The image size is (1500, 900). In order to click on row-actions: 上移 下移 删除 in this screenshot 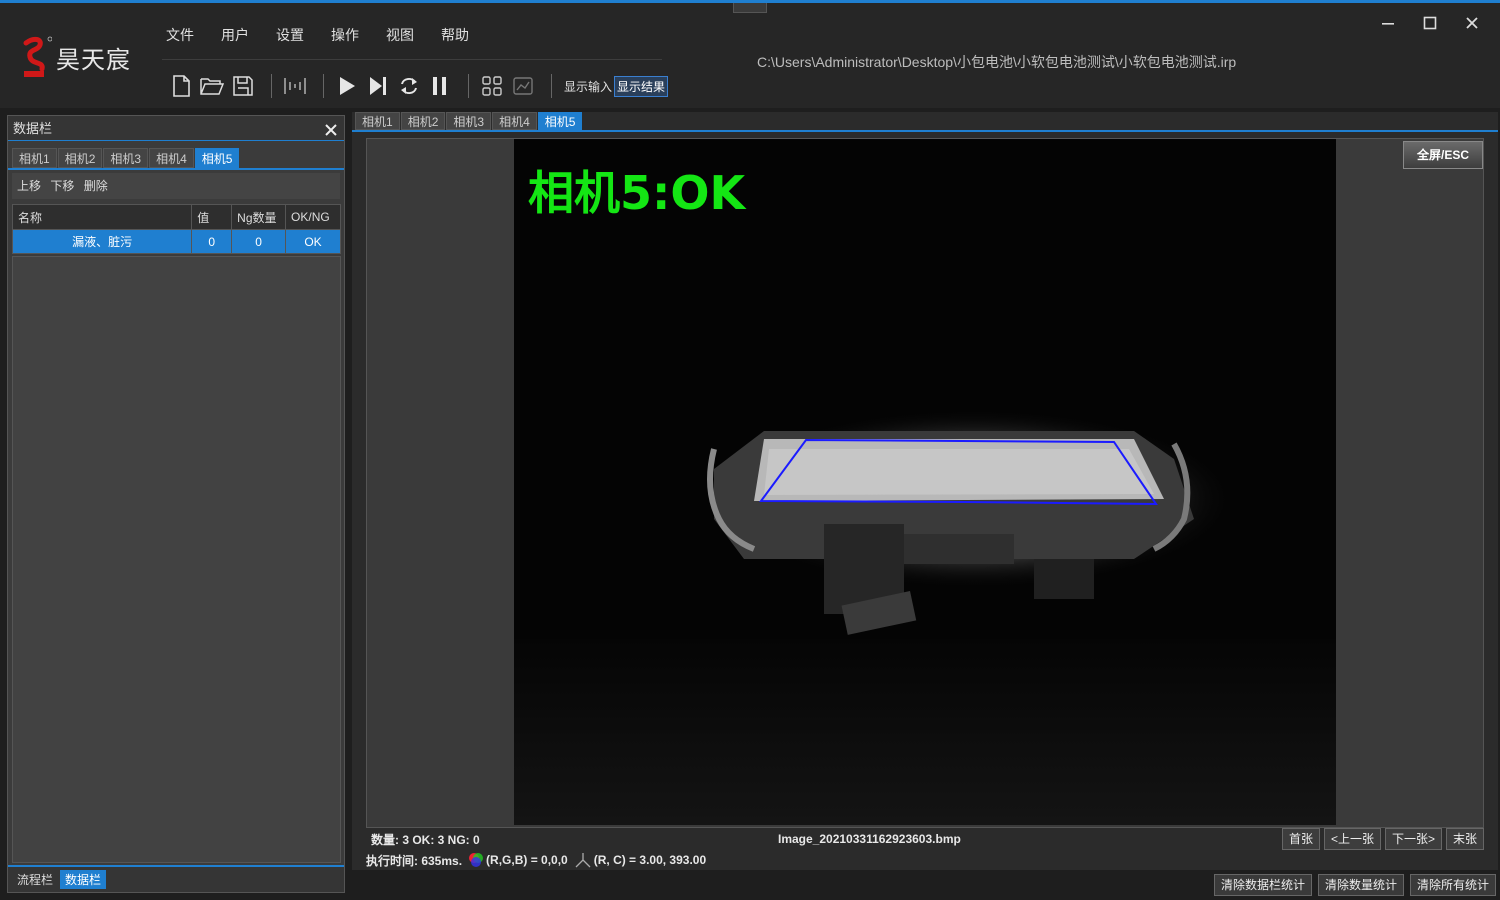, I will do `click(176, 186)`.